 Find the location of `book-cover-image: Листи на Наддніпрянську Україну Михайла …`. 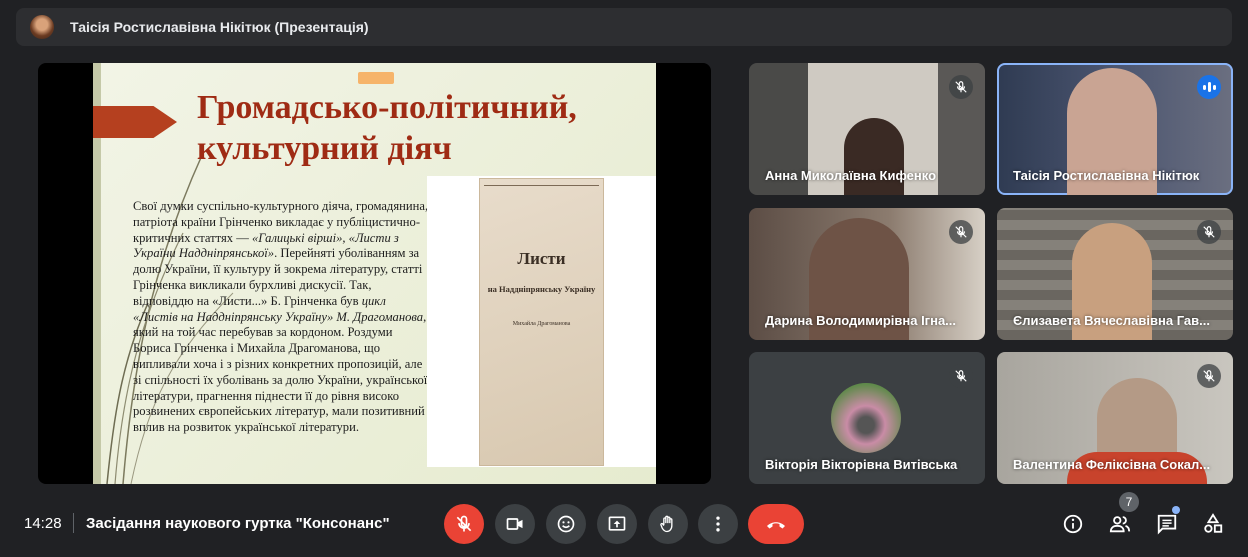

book-cover-image: Листи на Наддніпрянську Україну Михайла … is located at coordinates (541, 321).